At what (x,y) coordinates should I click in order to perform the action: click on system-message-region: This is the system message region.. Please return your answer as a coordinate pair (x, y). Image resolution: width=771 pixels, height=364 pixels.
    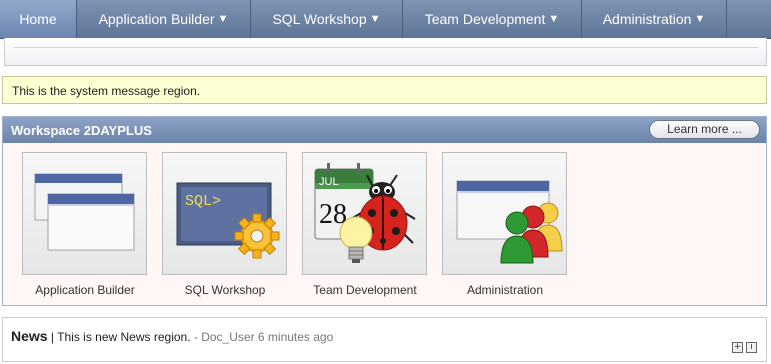
    Looking at the image, I should click on (384, 90).